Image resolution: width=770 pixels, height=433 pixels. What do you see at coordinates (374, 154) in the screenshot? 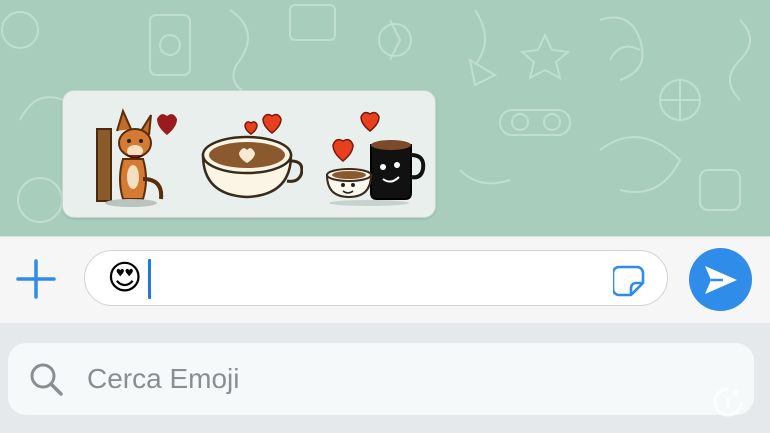
I see `coffee-mugs-love-sticker` at bounding box center [374, 154].